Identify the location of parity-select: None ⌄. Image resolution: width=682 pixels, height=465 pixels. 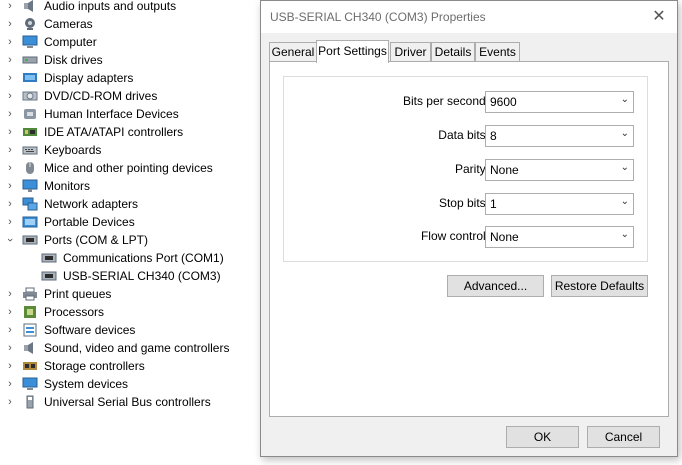
(559, 170).